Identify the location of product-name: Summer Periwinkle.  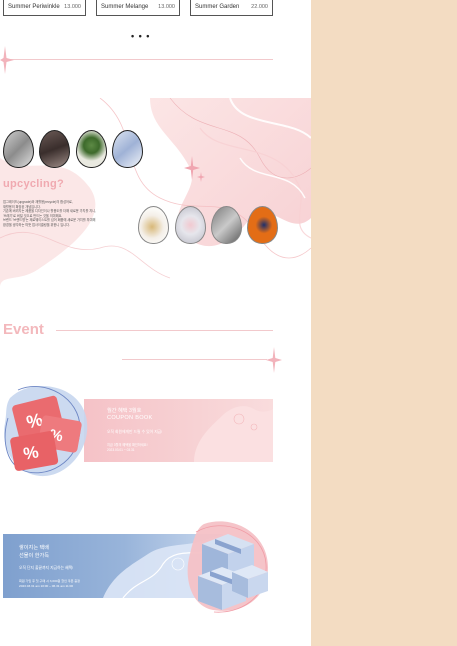
(34, 6).